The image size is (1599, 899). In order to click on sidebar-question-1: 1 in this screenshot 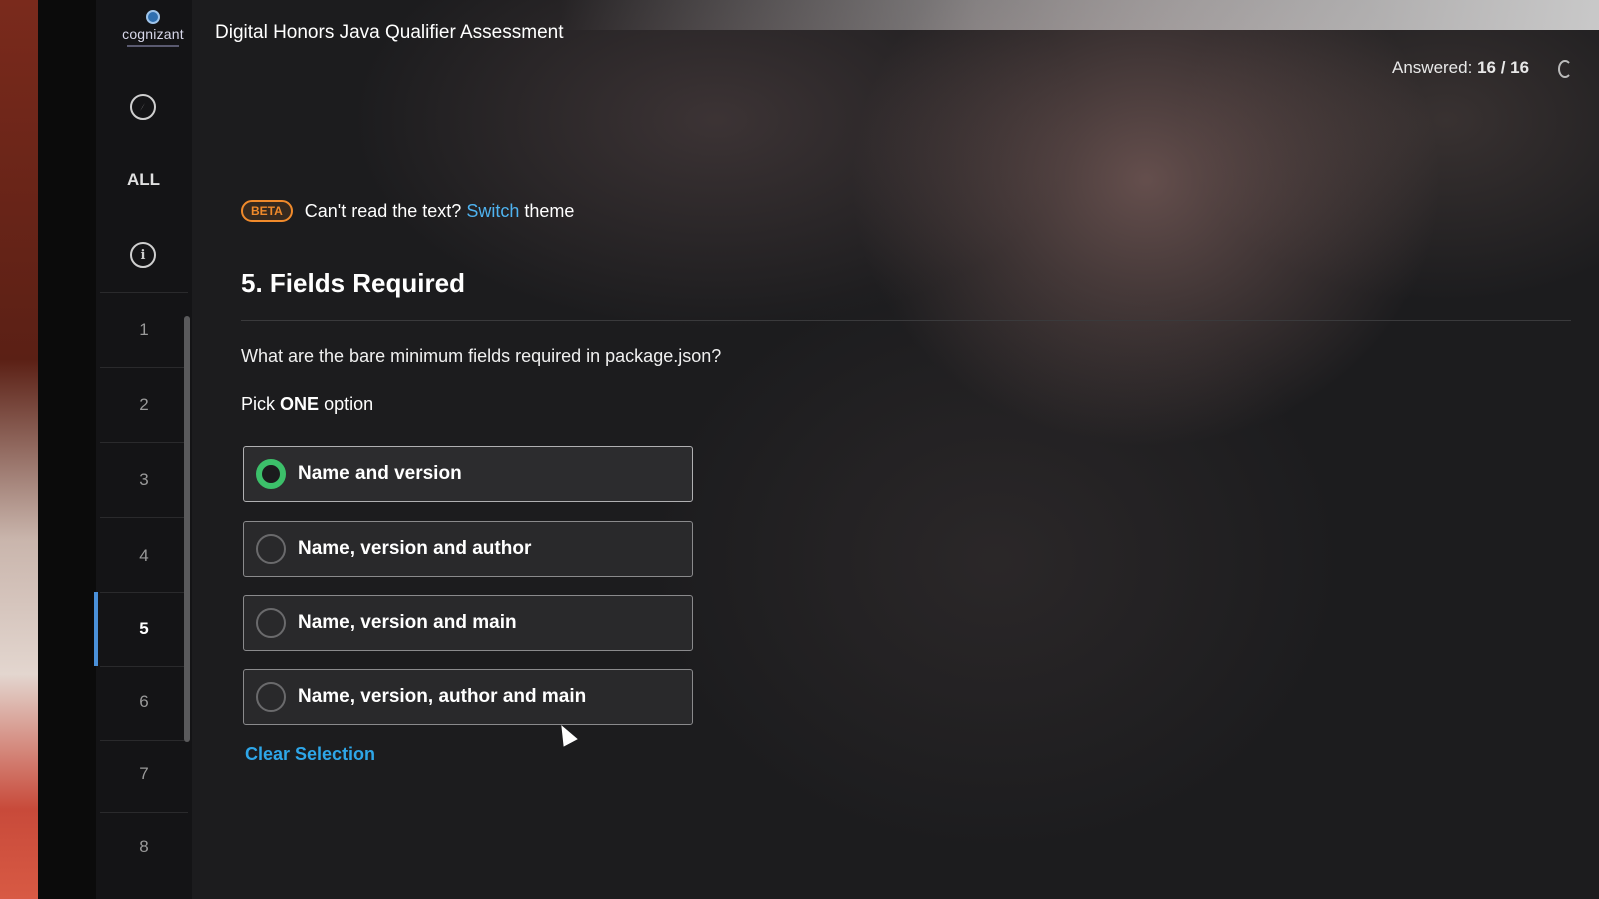, I will do `click(144, 330)`.